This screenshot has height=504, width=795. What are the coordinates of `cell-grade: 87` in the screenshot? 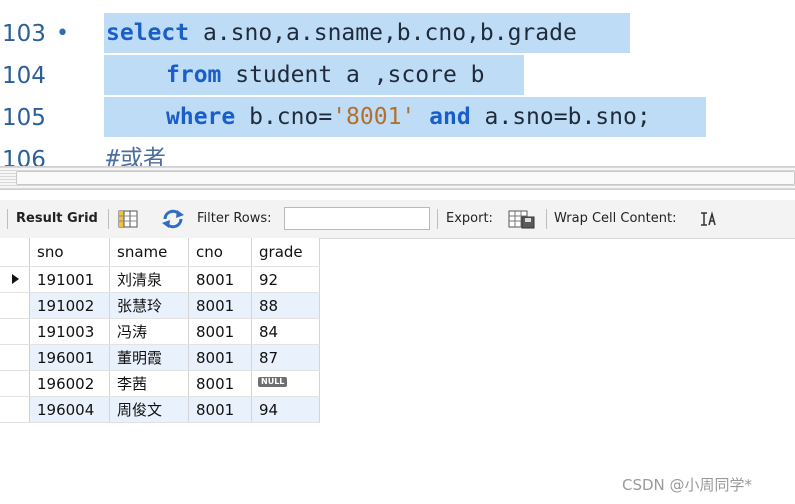 It's located at (285, 357).